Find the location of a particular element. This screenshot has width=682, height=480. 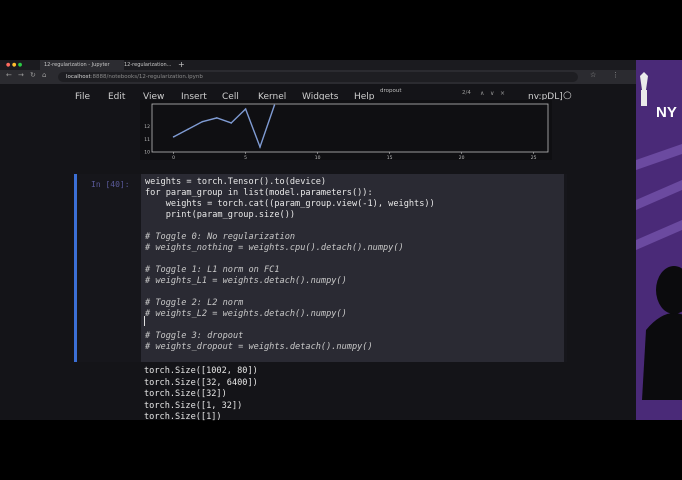

search-hint-text: dropout is located at coordinates (391, 91).